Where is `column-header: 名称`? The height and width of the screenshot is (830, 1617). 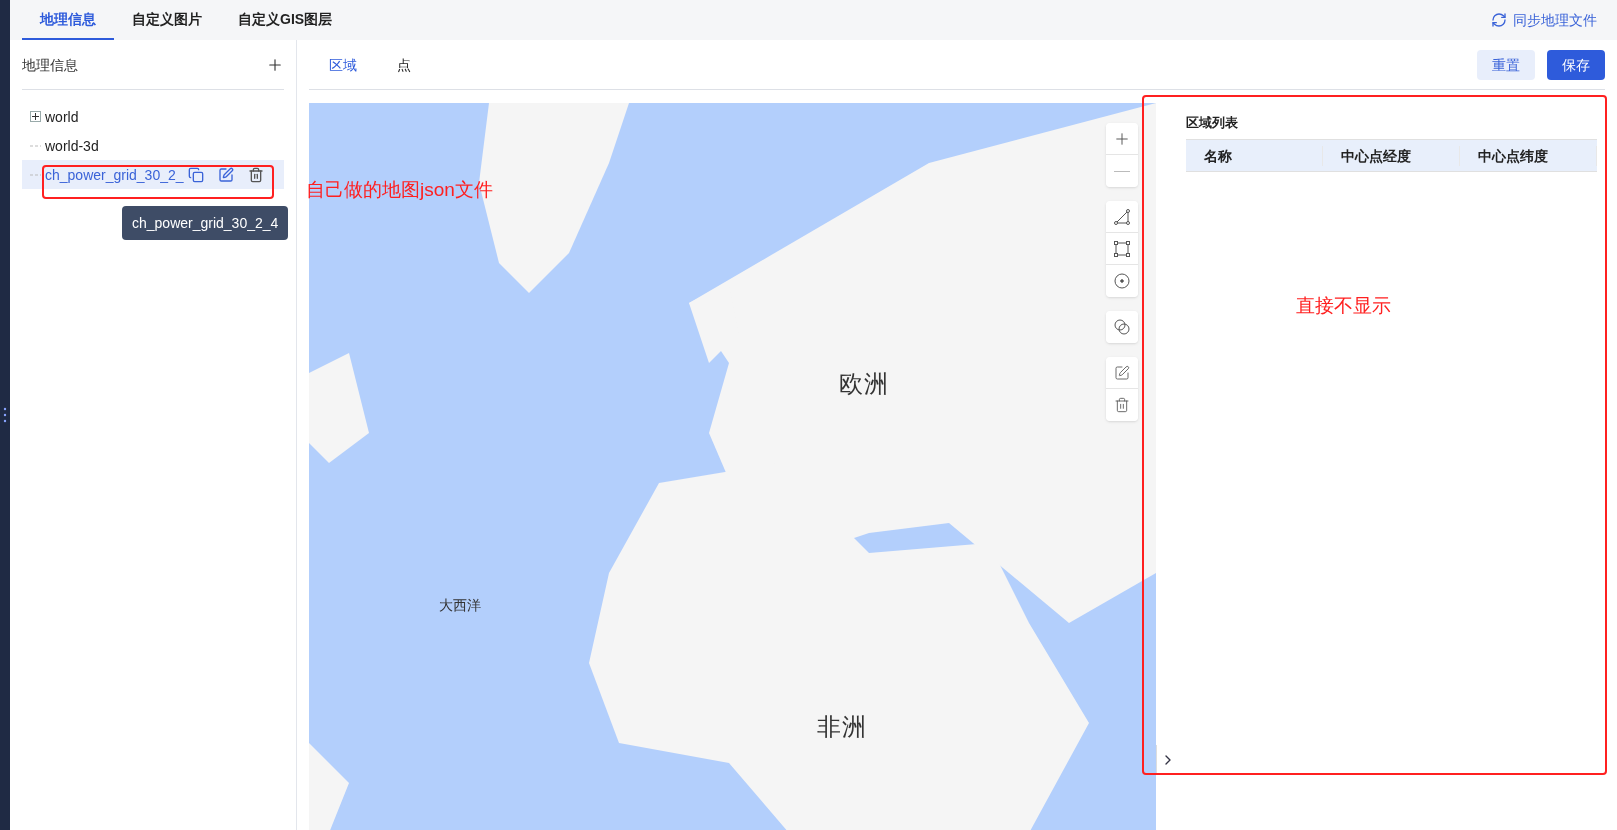
column-header: 名称 is located at coordinates (1254, 155).